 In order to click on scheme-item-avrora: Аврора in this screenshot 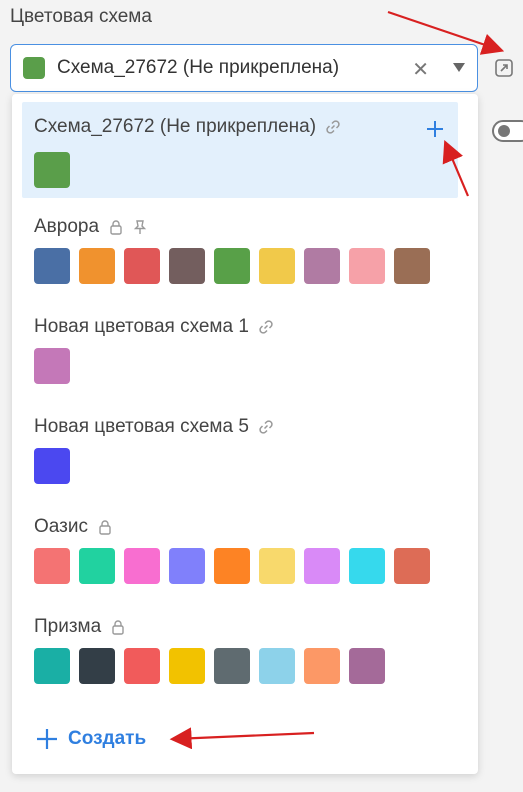, I will do `click(240, 251)`.